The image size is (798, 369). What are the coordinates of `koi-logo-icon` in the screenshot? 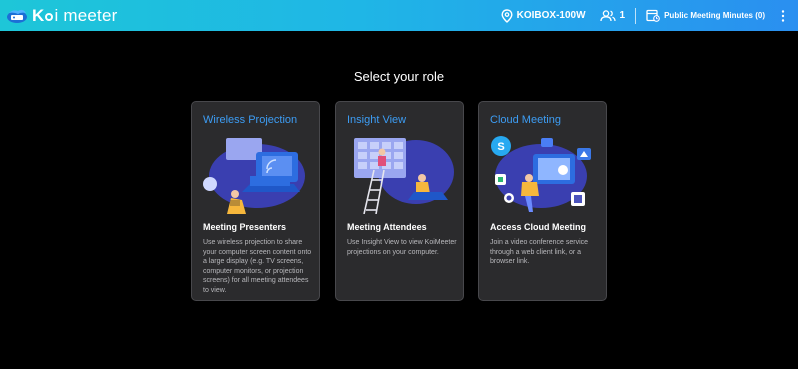 It's located at (17, 16).